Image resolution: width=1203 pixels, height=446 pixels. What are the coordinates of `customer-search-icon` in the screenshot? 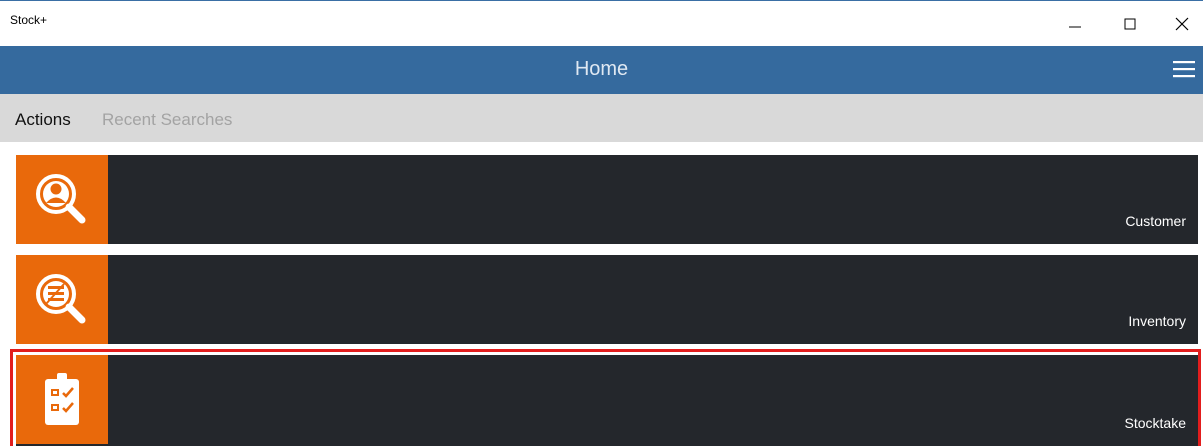 It's located at (61, 198).